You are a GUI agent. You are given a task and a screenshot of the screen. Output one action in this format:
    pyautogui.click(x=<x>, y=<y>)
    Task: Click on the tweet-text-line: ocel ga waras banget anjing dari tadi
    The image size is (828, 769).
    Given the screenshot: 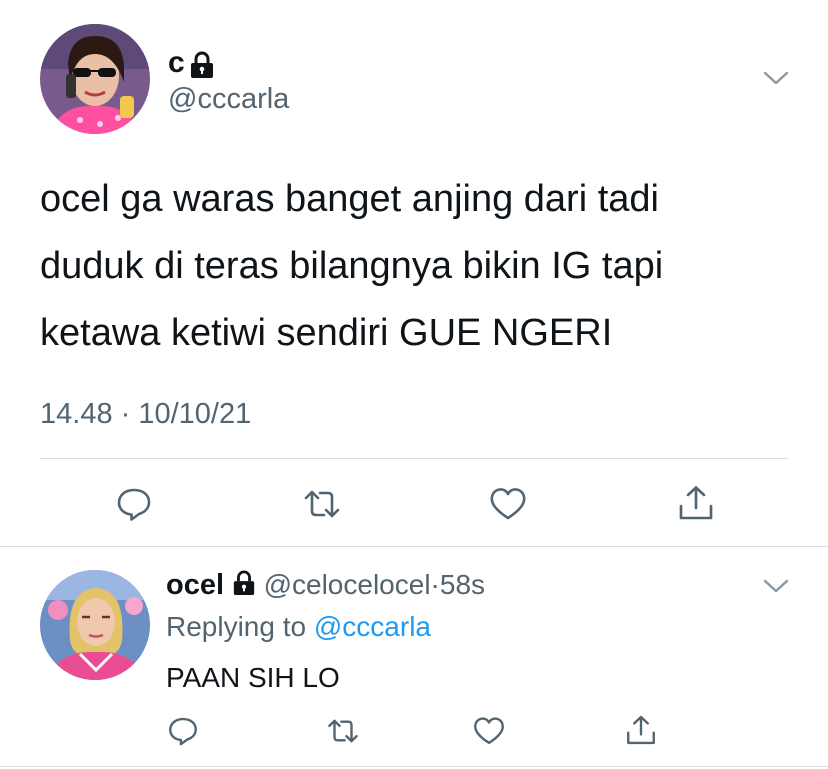 What is the action you would take?
    pyautogui.click(x=349, y=199)
    